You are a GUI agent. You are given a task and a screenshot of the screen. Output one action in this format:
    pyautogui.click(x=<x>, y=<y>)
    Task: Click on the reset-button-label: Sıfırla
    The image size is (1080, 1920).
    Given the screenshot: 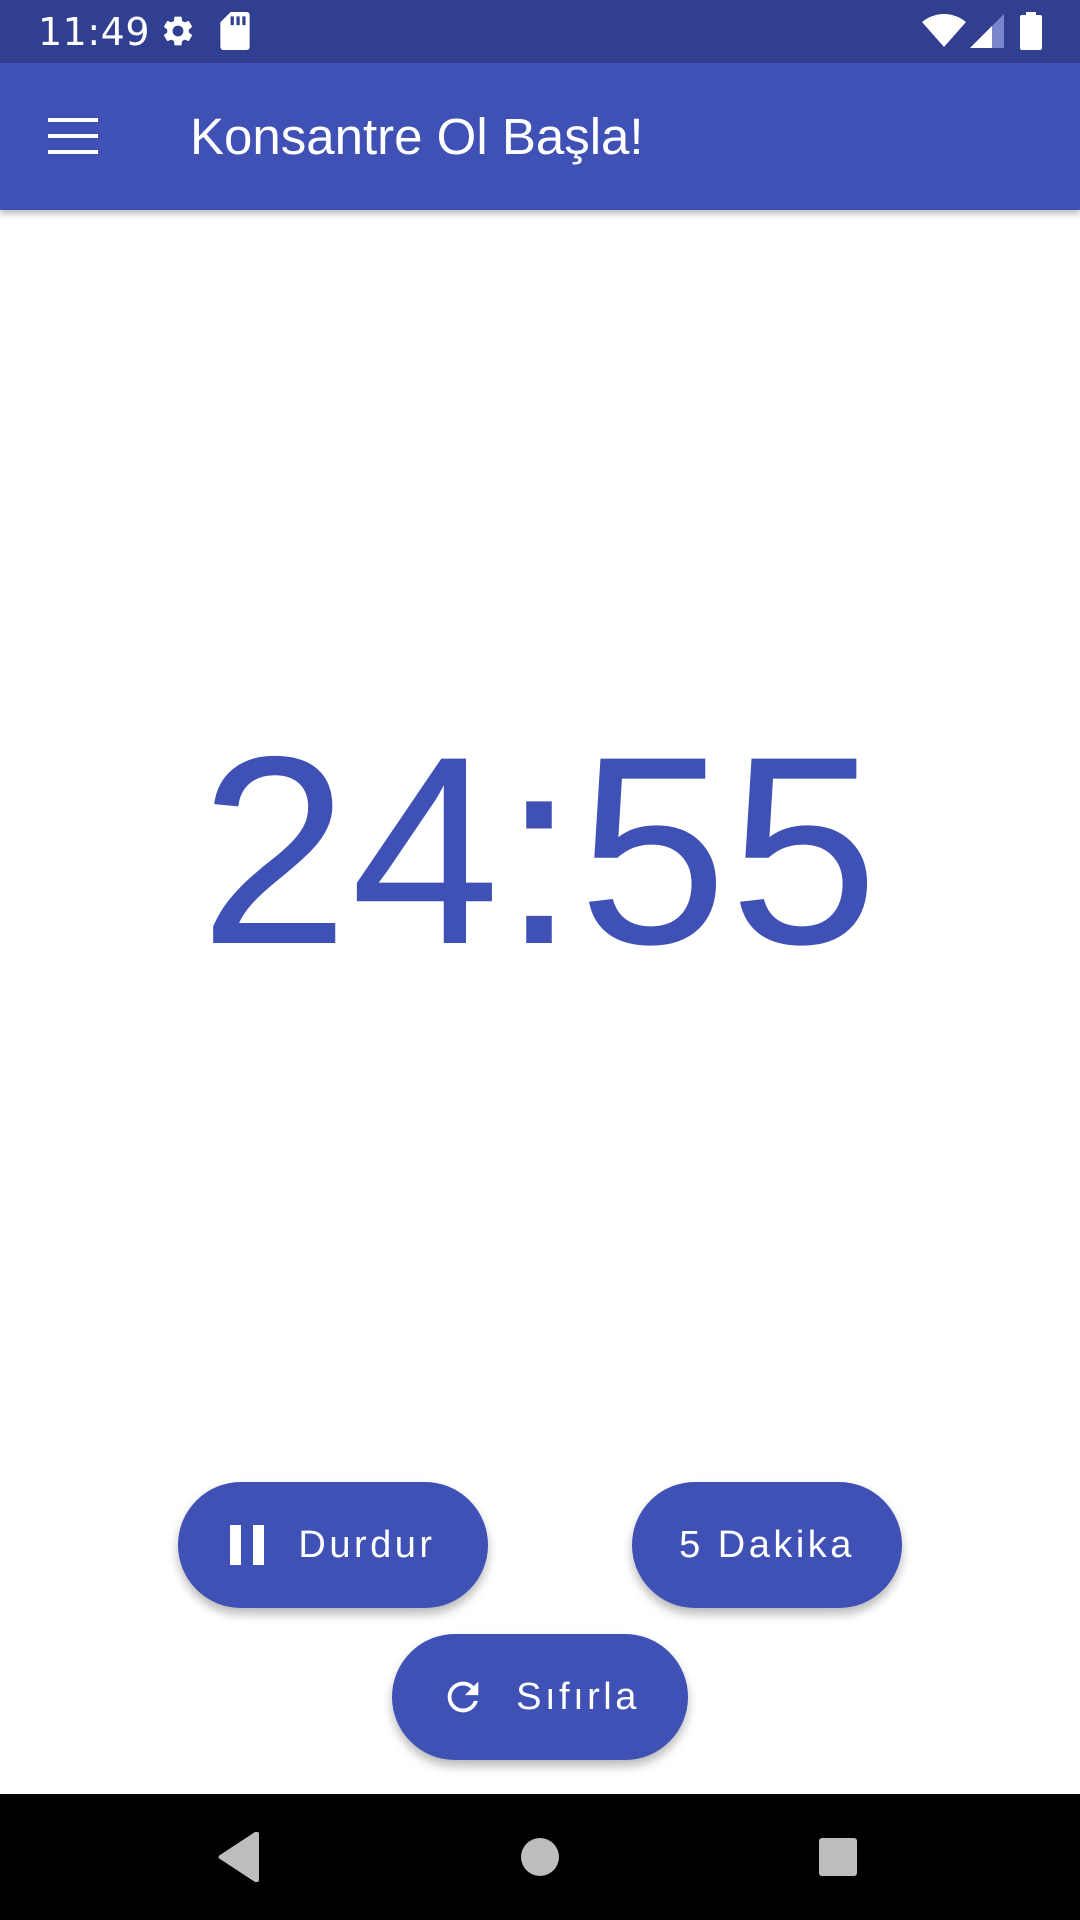 What is the action you would take?
    pyautogui.click(x=578, y=1696)
    